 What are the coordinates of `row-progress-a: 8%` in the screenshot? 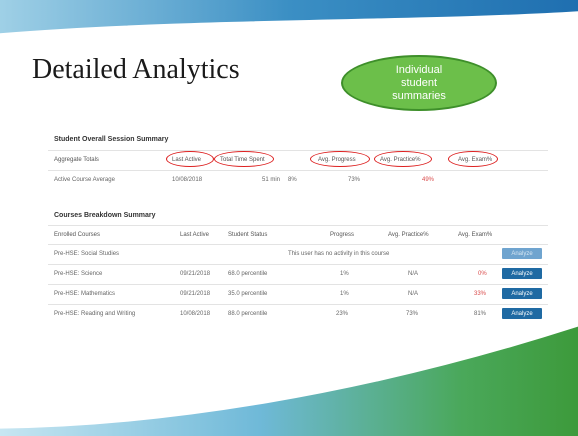 It's located at (292, 180).